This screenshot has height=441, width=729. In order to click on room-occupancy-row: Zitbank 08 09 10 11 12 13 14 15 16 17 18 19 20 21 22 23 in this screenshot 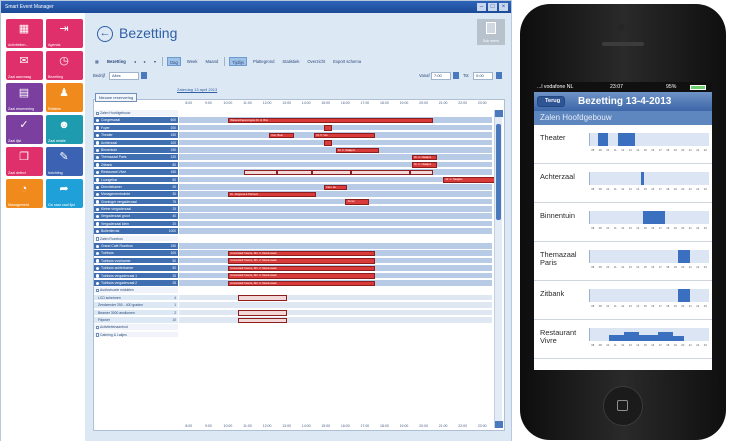, I will do `click(623, 300)`.